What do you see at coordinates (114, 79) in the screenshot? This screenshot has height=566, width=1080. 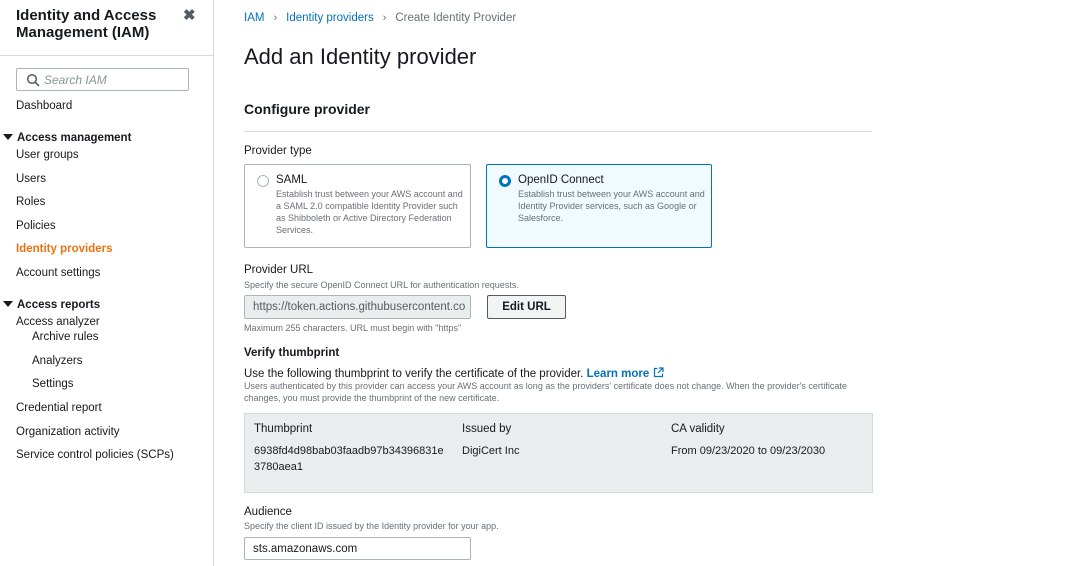 I see `search-input` at bounding box center [114, 79].